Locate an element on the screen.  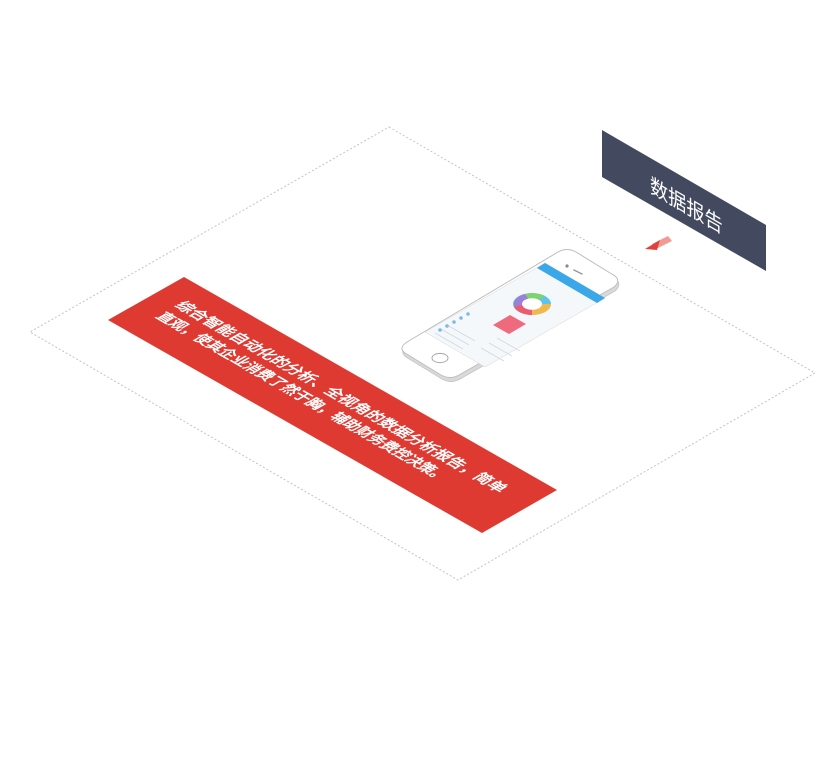
phone-donut-chart is located at coordinates (532, 304).